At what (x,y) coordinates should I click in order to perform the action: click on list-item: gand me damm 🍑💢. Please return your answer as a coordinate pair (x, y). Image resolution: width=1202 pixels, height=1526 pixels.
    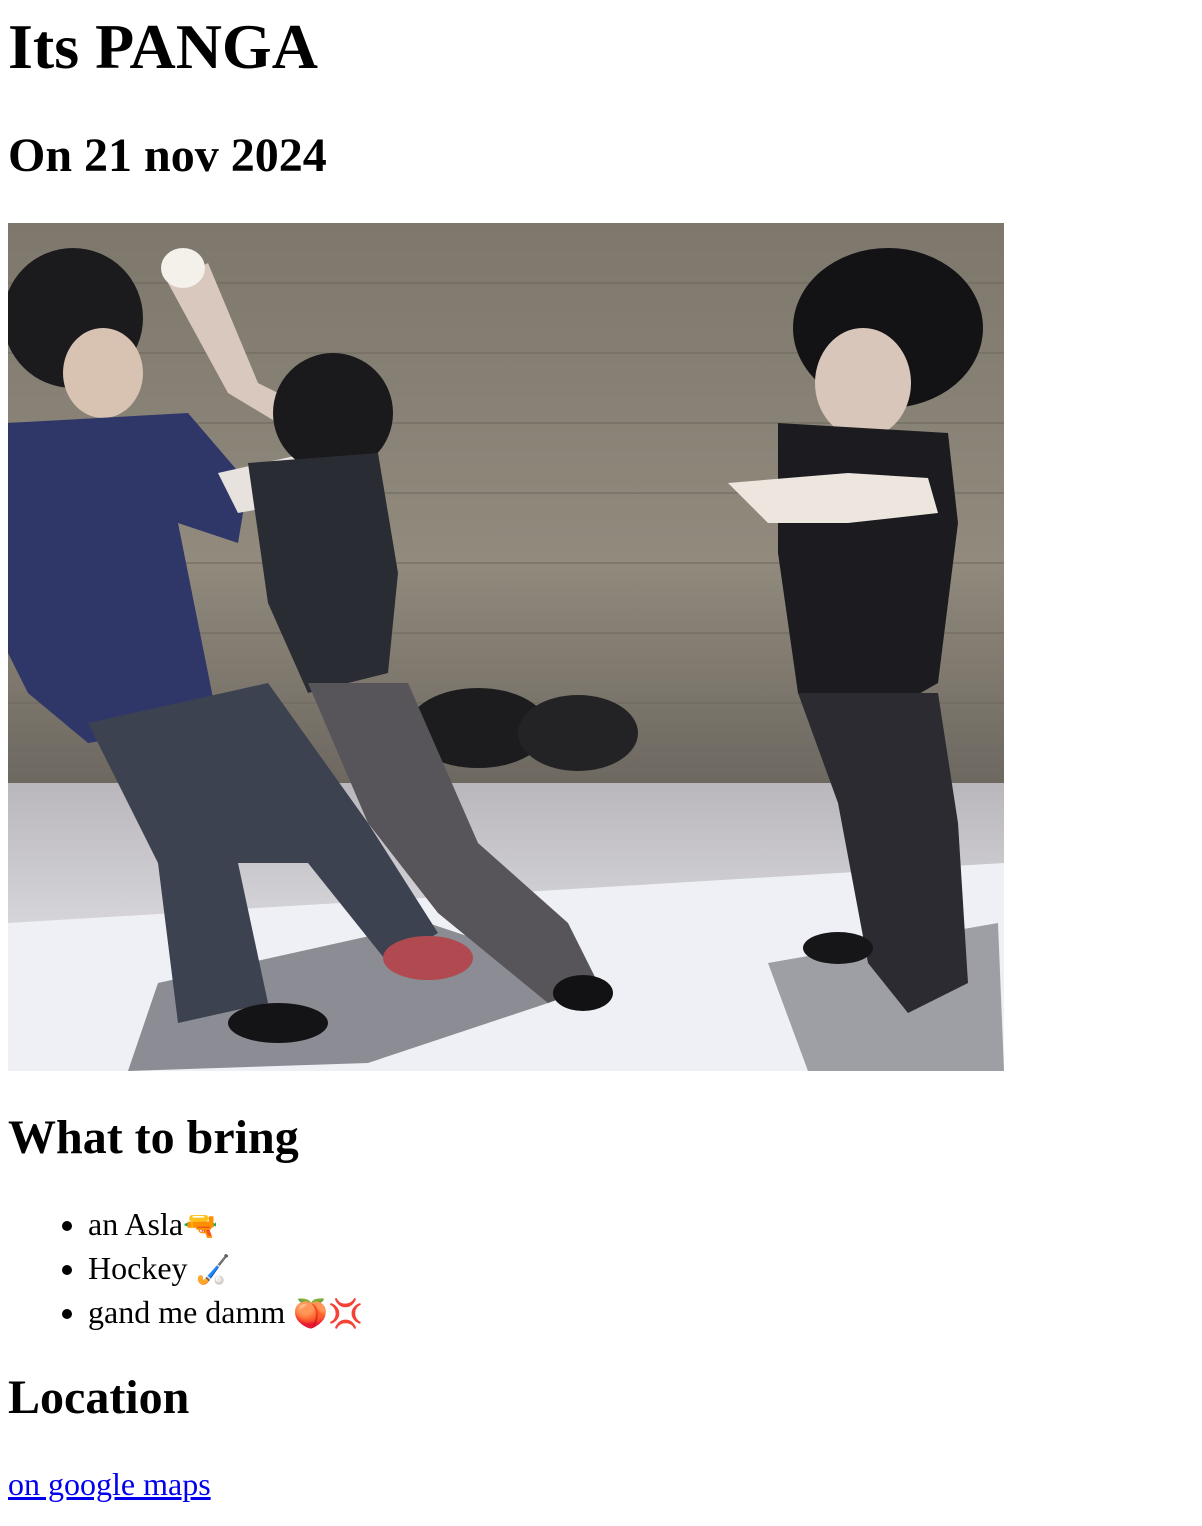
    Looking at the image, I should click on (225, 1313).